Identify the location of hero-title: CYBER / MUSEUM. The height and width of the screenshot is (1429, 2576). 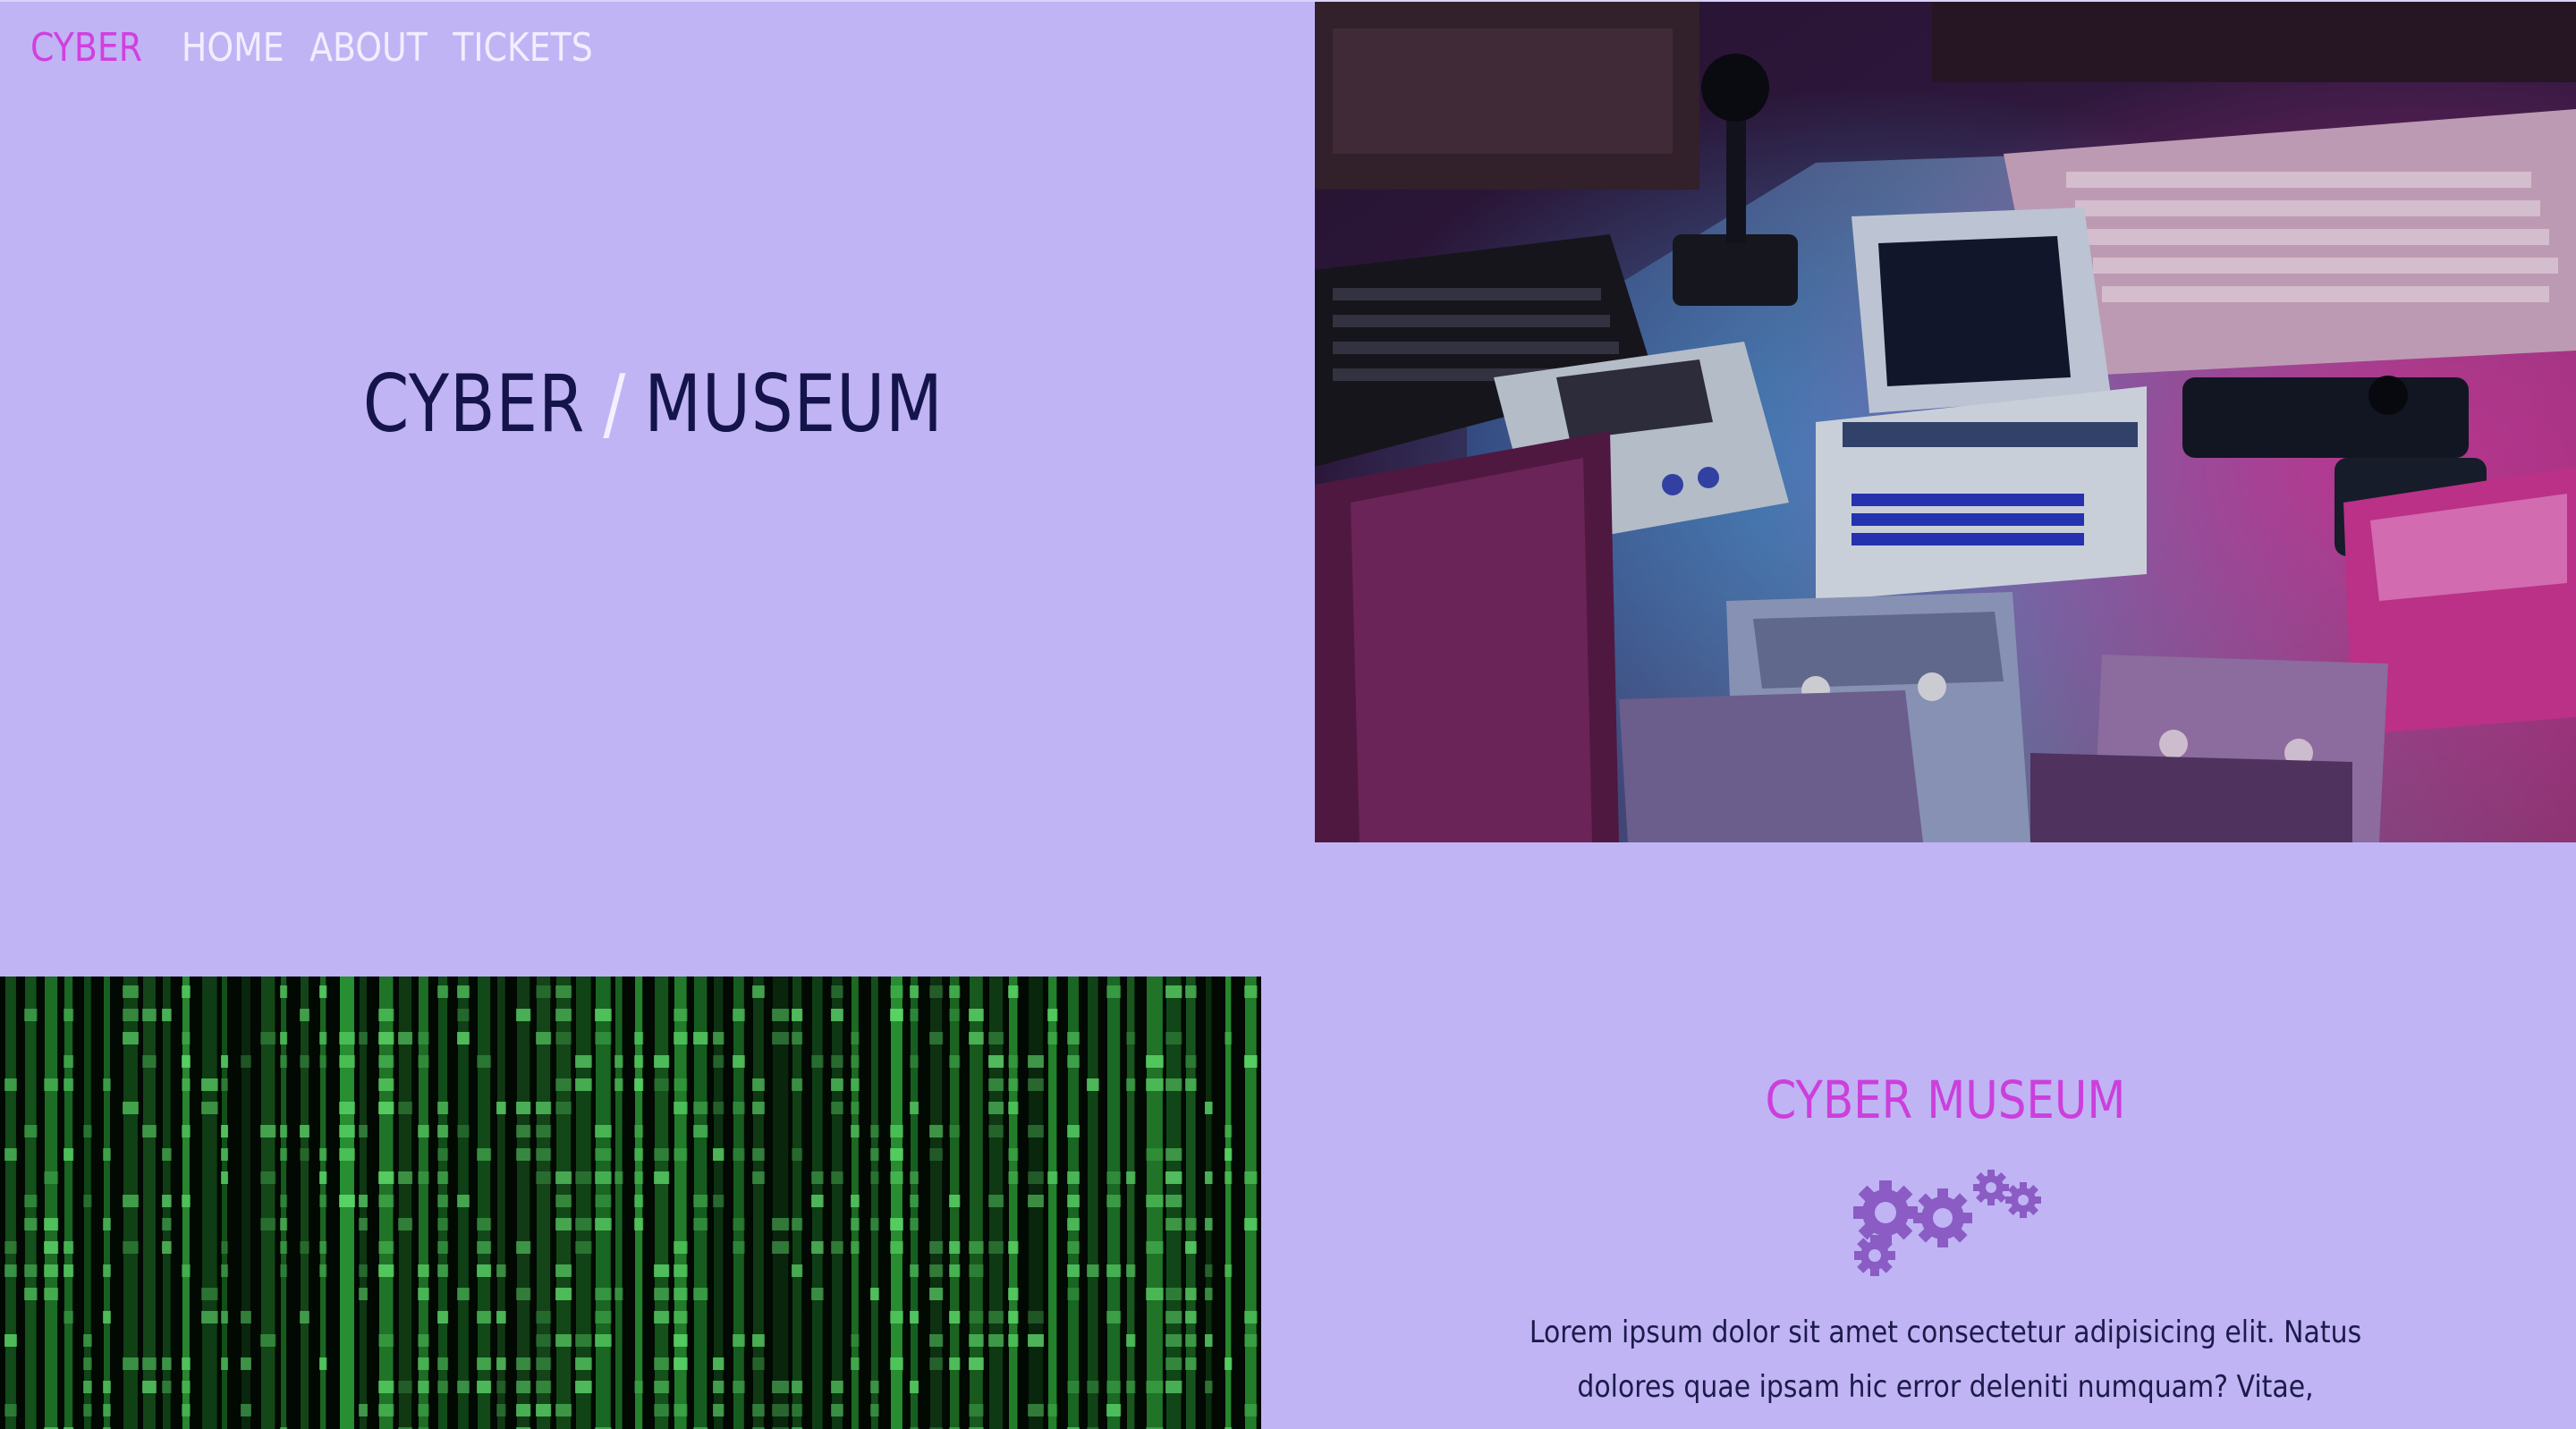
(653, 404).